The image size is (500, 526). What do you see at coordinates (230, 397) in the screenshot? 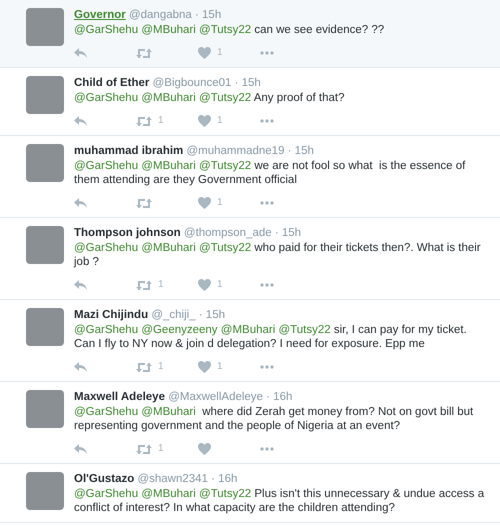
I see `handle-time: @MaxwellAdeleye · 16h` at bounding box center [230, 397].